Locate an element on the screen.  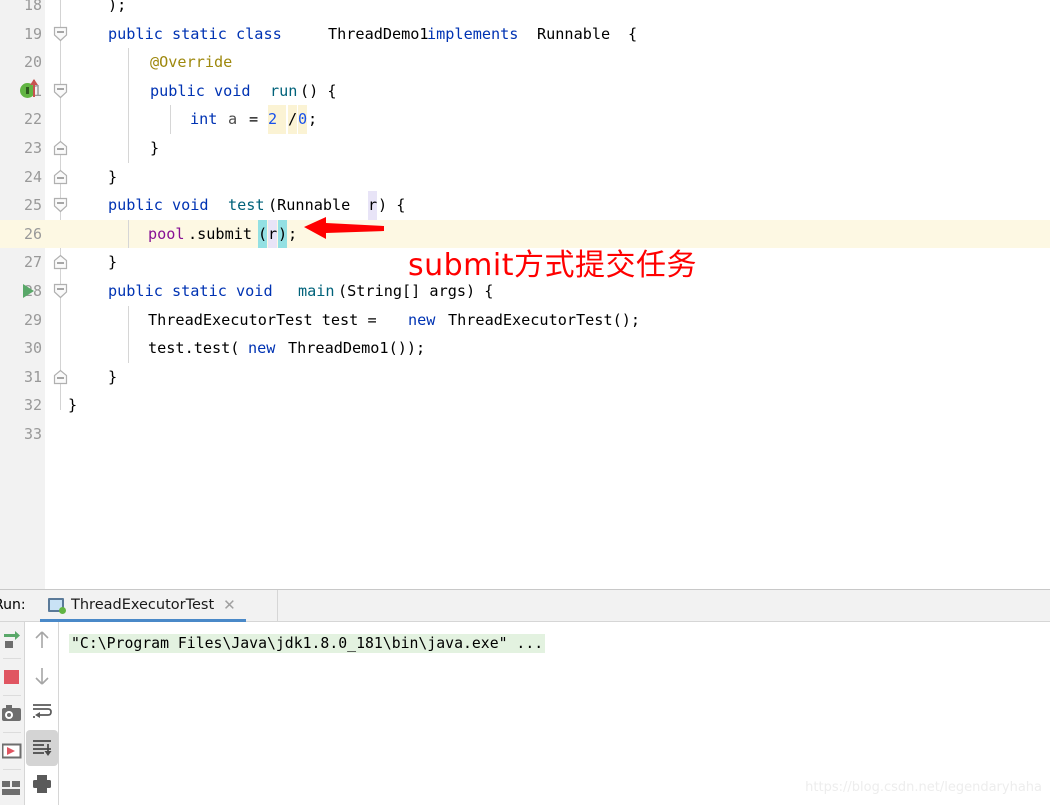
code-line: 32} is located at coordinates (525, 405).